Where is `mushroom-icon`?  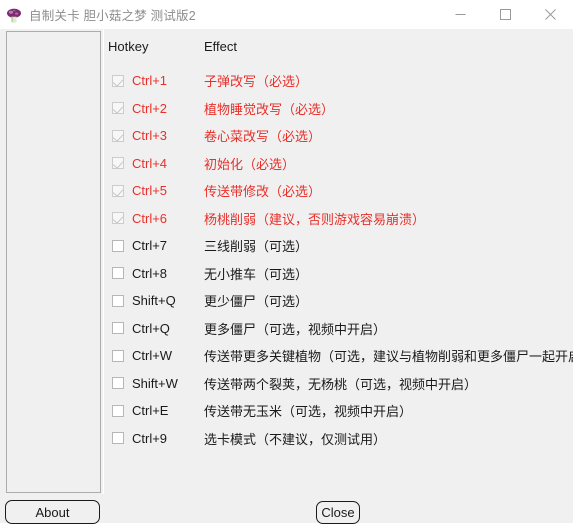
mushroom-icon is located at coordinates (14, 15).